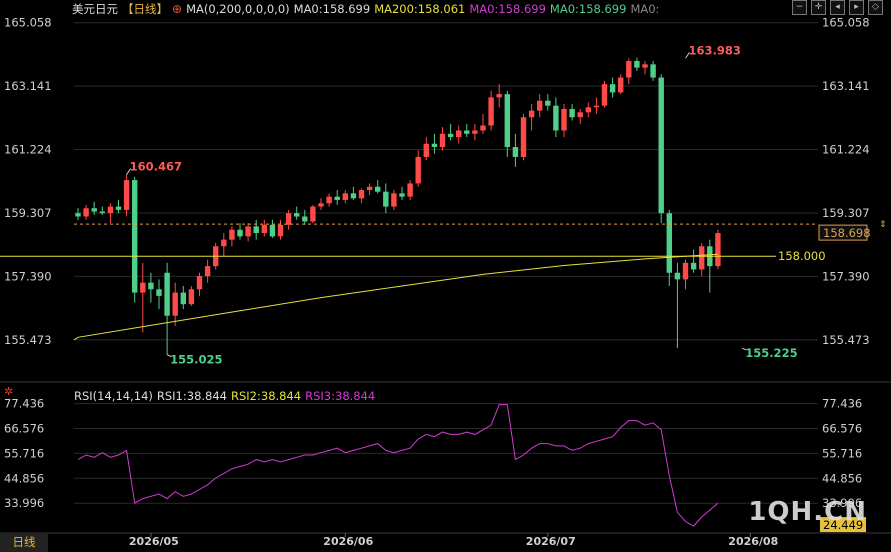  I want to click on date-tick-label: 2026/06, so click(348, 541).